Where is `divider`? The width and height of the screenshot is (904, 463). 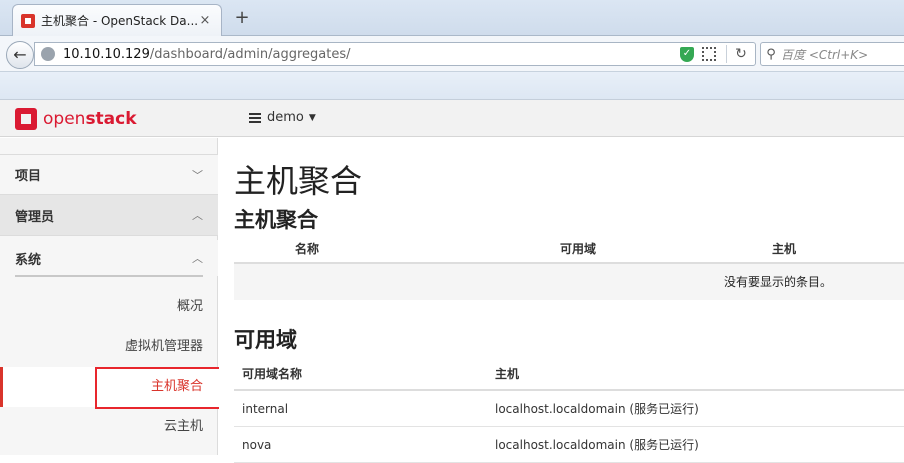 divider is located at coordinates (109, 276).